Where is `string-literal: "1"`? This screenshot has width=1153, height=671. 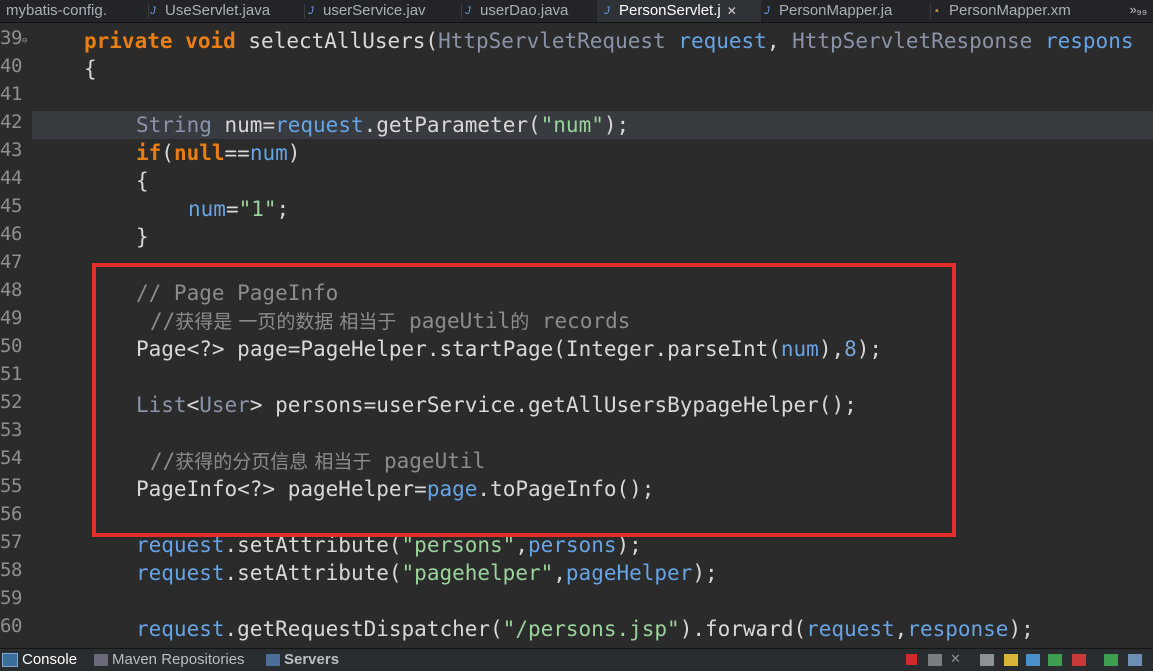
string-literal: "1" is located at coordinates (257, 209).